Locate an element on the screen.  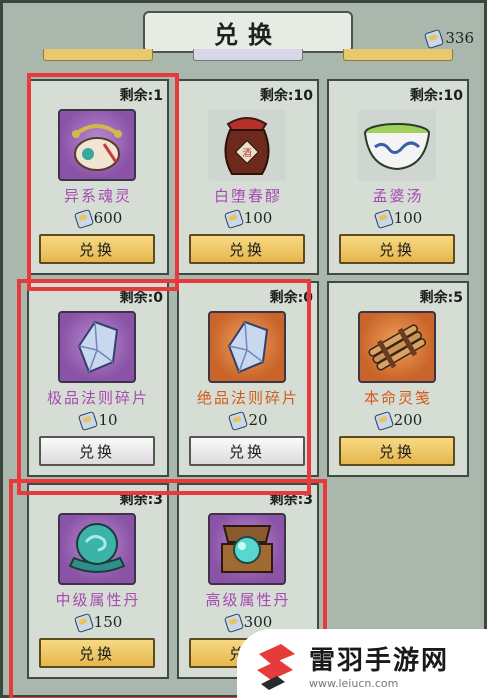
shop-item-card: 剩余:3 中级属性丹 150 兑换 is located at coordinates (98, 581).